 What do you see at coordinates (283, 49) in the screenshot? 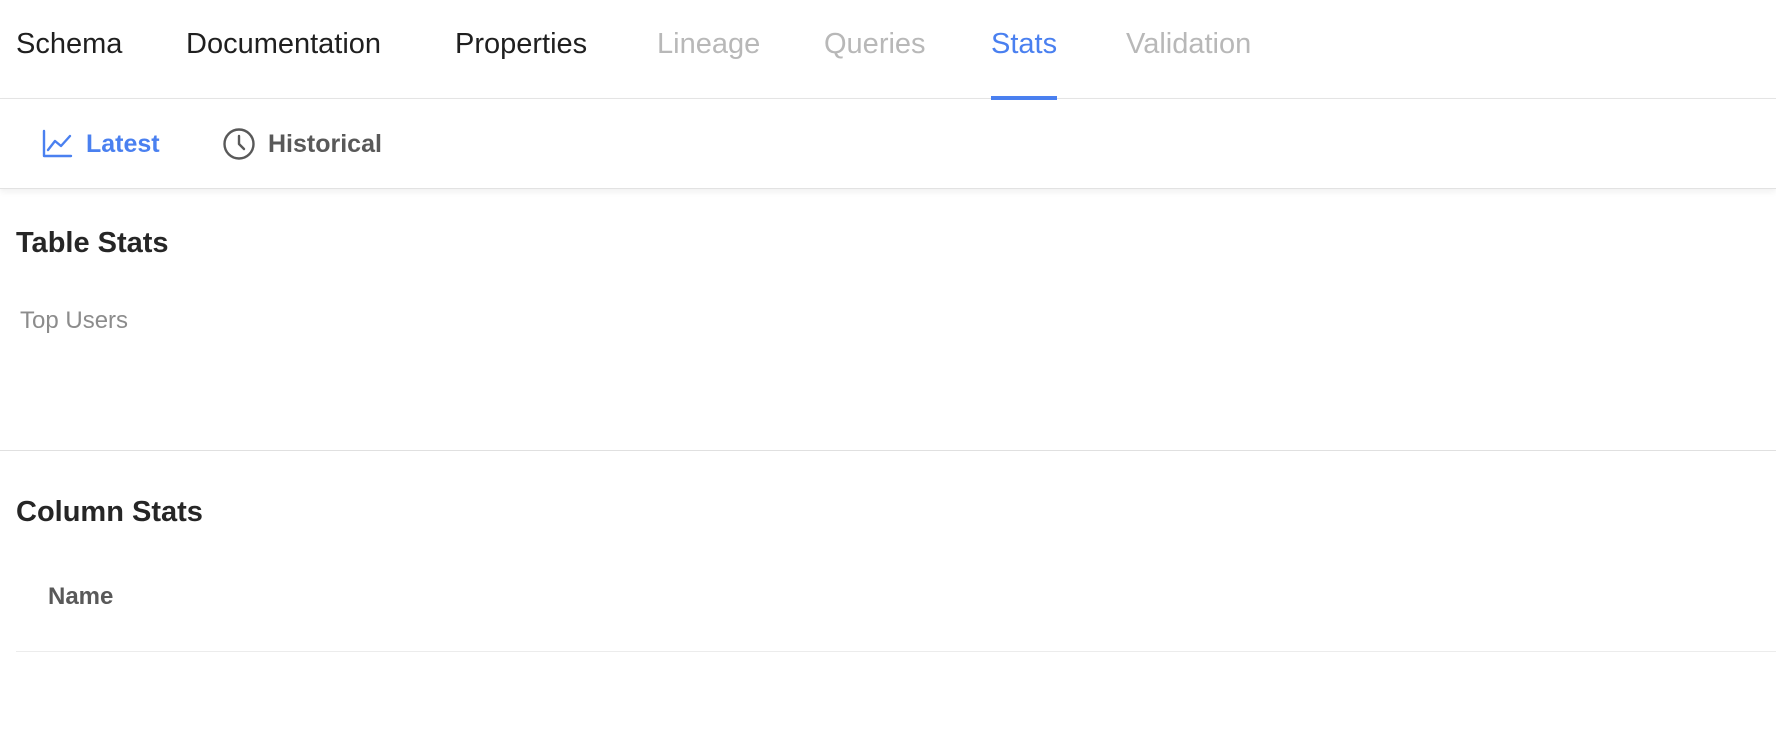
I see `tab-documentation: Documentation` at bounding box center [283, 49].